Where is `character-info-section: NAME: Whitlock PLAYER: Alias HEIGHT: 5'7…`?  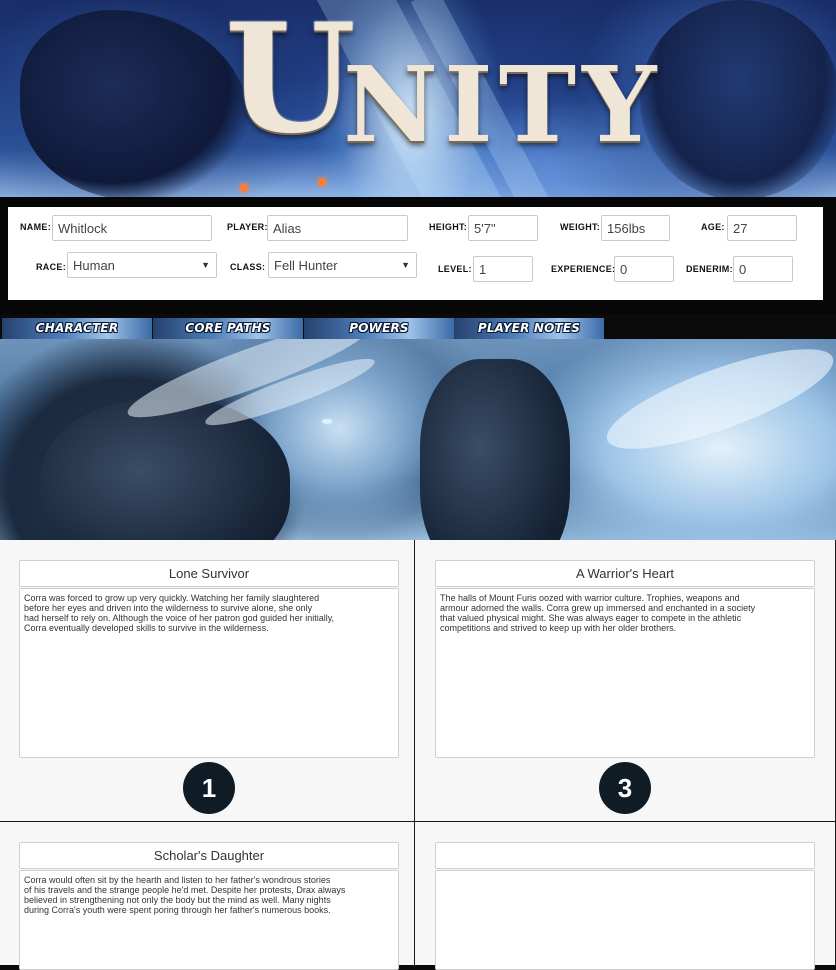 character-info-section: NAME: Whitlock PLAYER: Alias HEIGHT: 5'7… is located at coordinates (418, 255).